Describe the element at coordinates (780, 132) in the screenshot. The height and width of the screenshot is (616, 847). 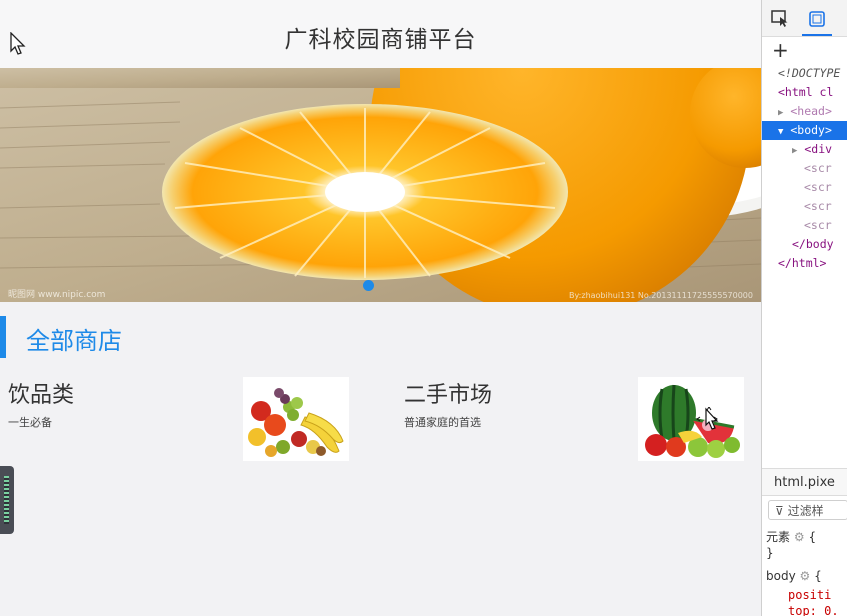
I see `collapse-arrow-icon: ▼` at that location.